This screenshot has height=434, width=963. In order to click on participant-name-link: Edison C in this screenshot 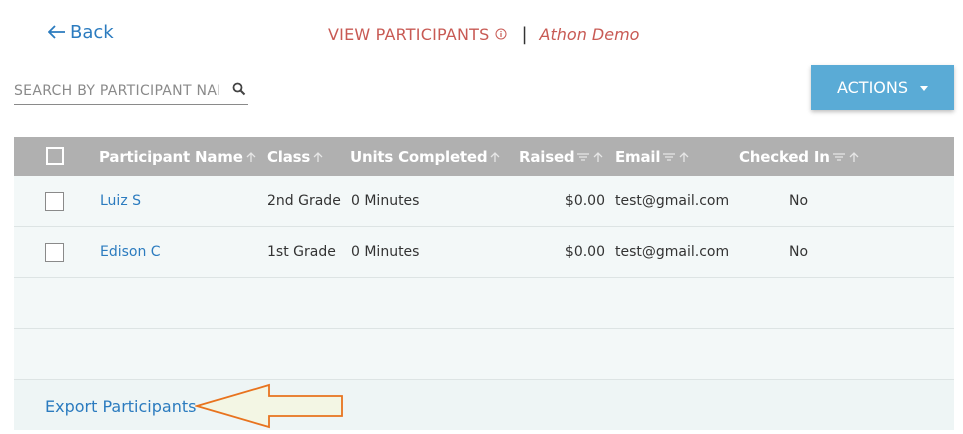, I will do `click(130, 252)`.